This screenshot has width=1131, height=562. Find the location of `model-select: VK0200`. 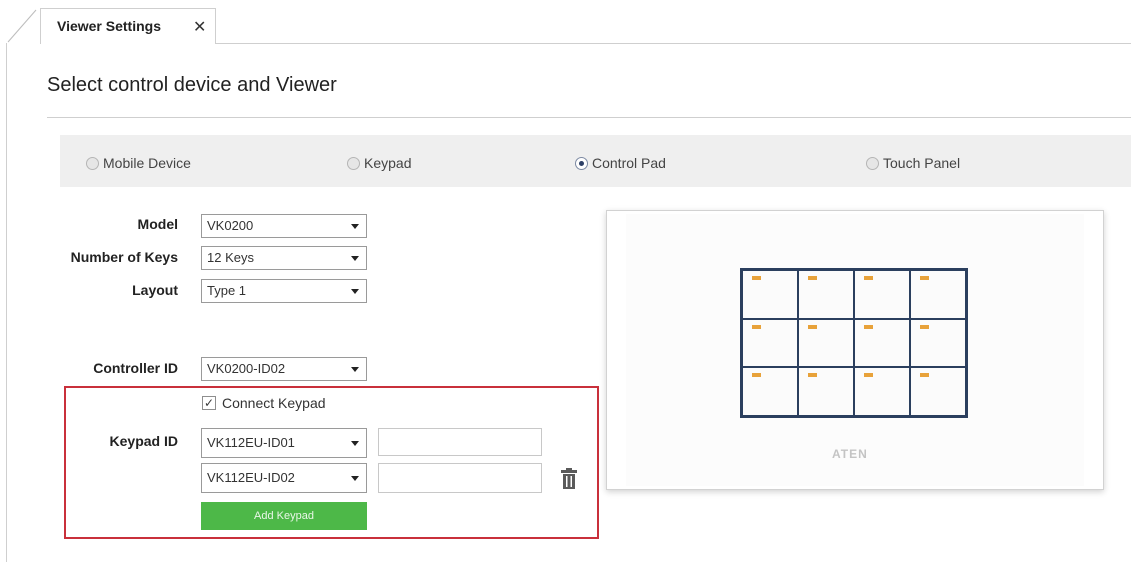

model-select: VK0200 is located at coordinates (284, 226).